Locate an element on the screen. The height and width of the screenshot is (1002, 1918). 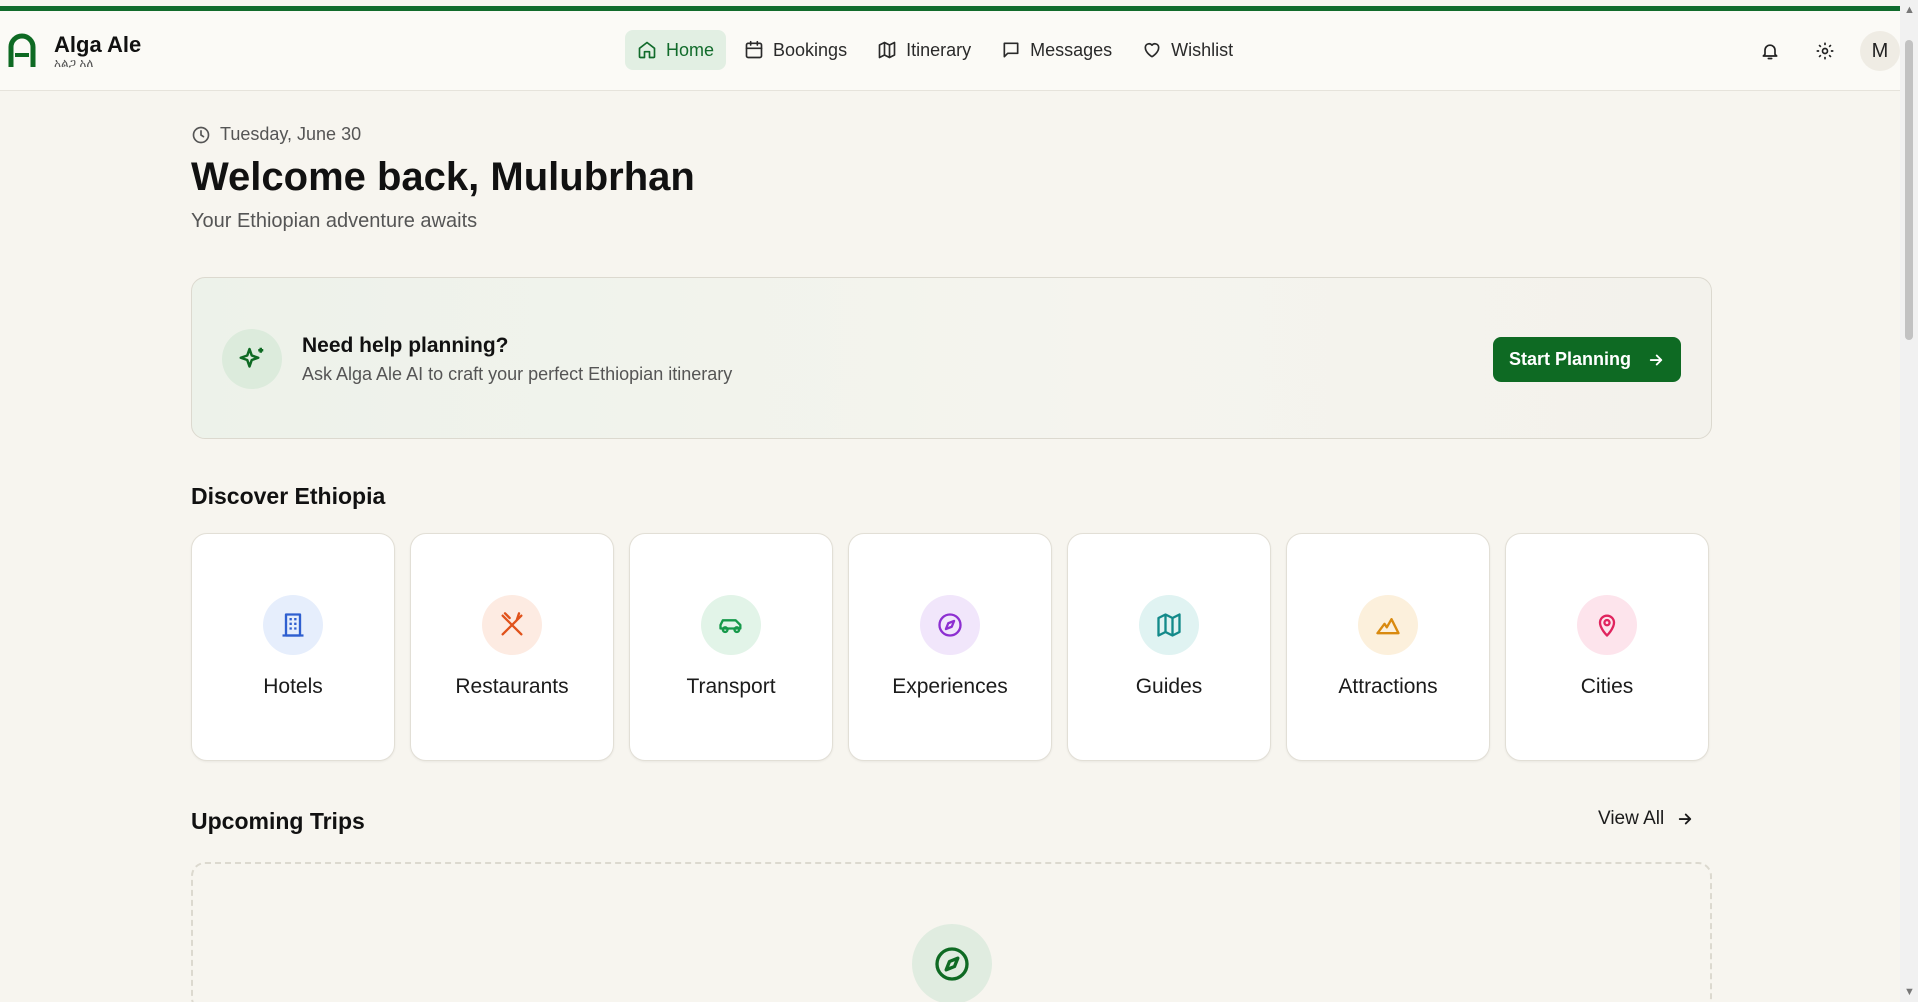
cities-icon-wrap is located at coordinates (1607, 625).